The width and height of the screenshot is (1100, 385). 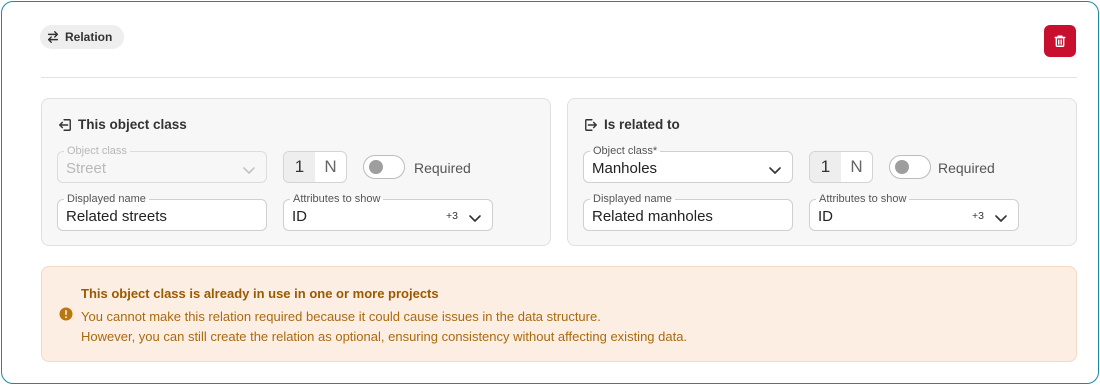 I want to click on object-class-select: Object class Street, so click(x=162, y=164).